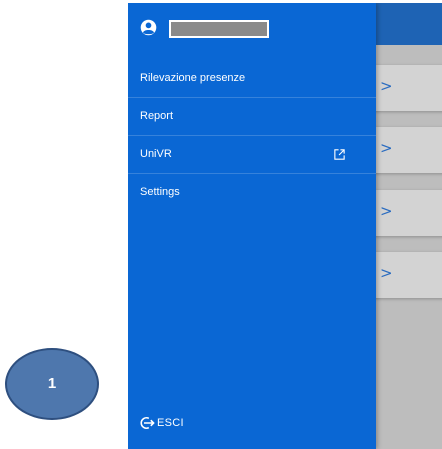 This screenshot has width=442, height=449. I want to click on menu-item-label: Report, so click(157, 116).